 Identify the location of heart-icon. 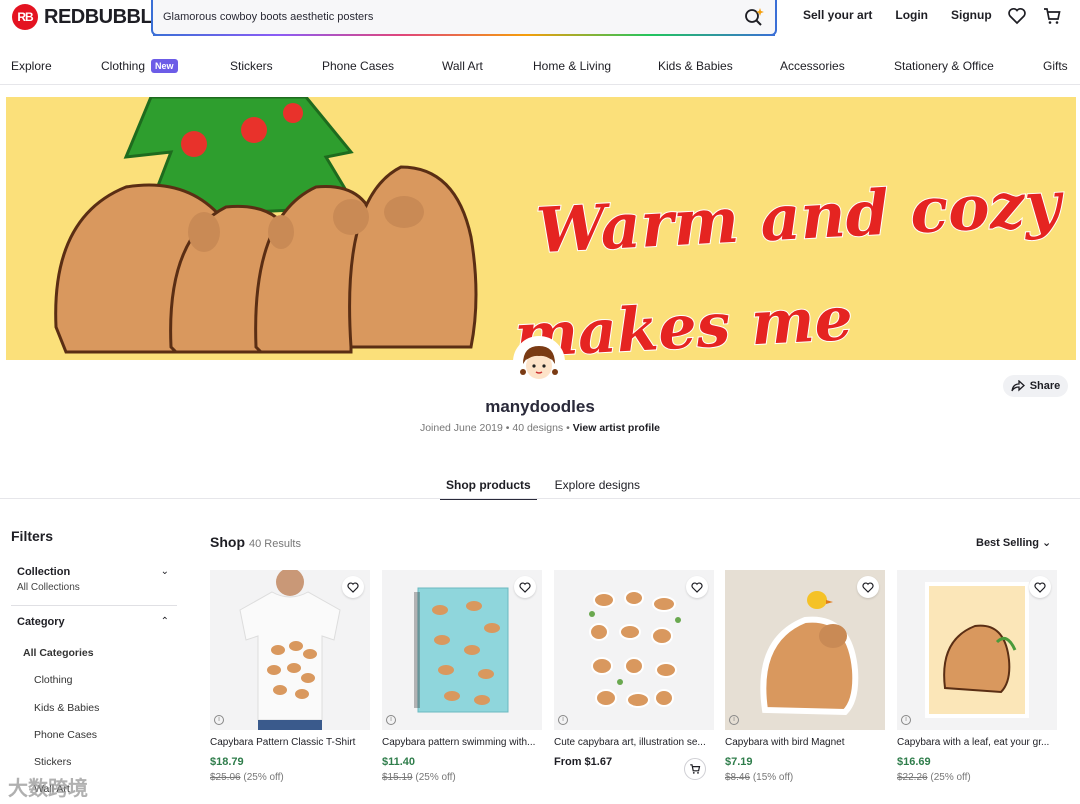
(1017, 16).